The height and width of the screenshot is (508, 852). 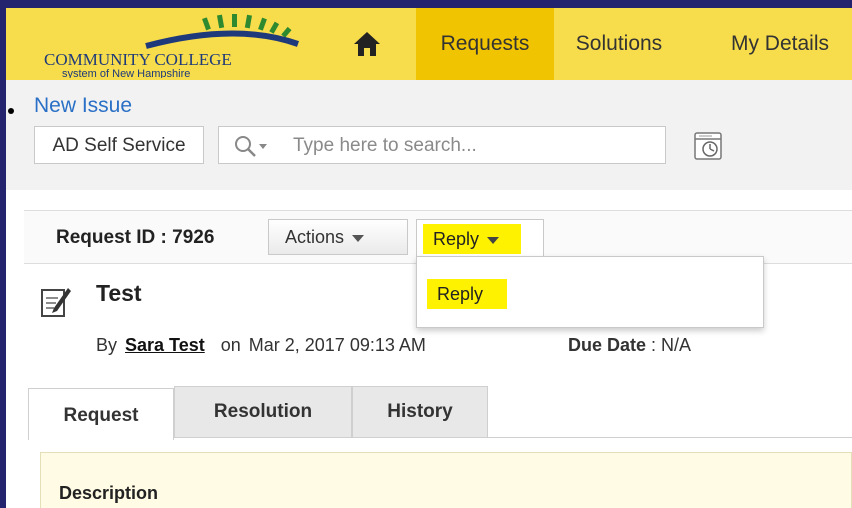 What do you see at coordinates (119, 293) in the screenshot?
I see `request-title: Test` at bounding box center [119, 293].